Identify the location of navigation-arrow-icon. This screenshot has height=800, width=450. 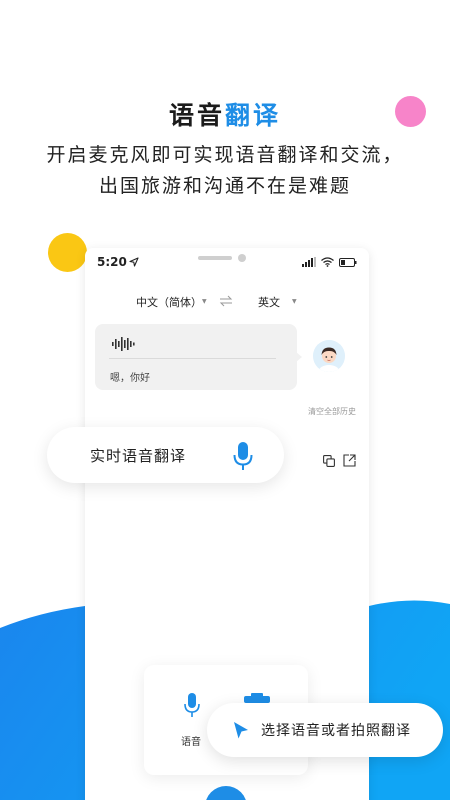
(134, 262).